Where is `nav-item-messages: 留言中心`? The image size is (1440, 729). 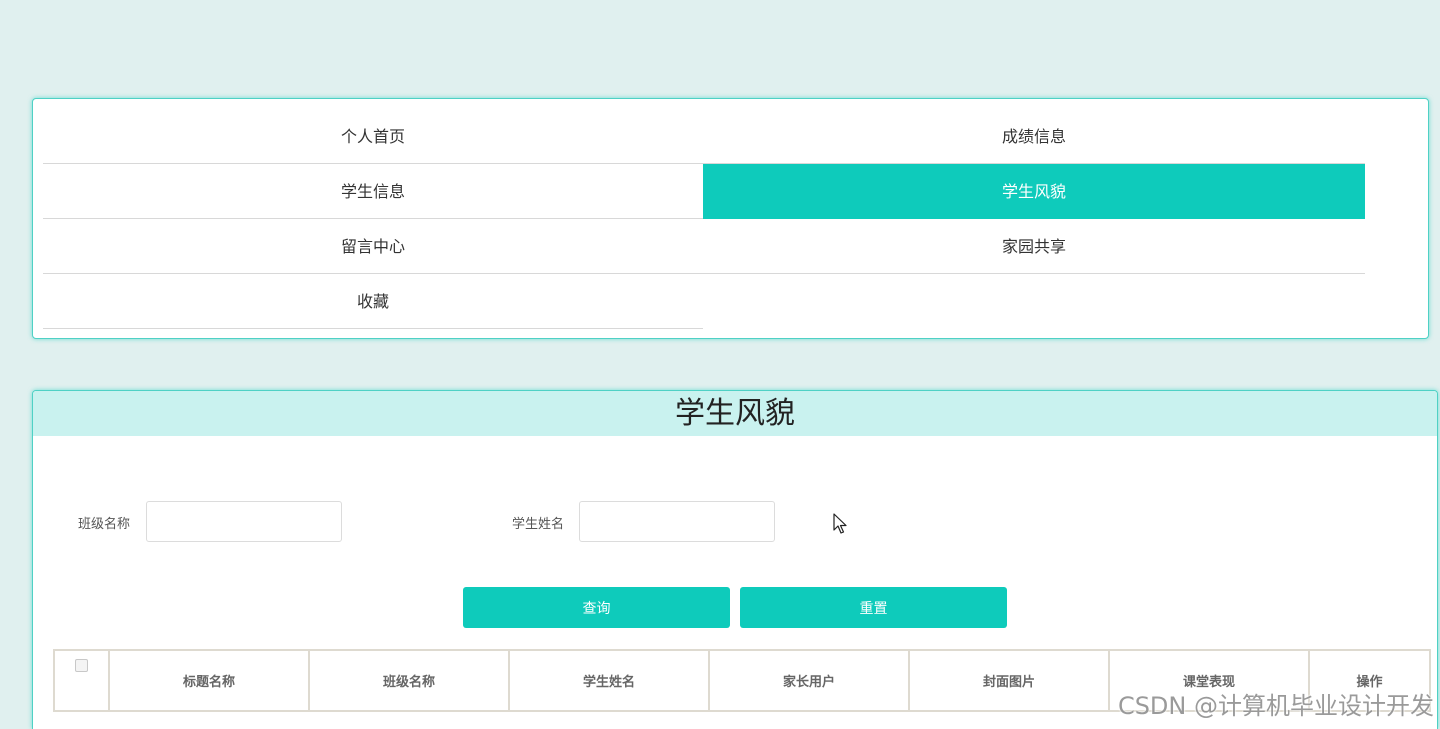
nav-item-messages: 留言中心 is located at coordinates (373, 246).